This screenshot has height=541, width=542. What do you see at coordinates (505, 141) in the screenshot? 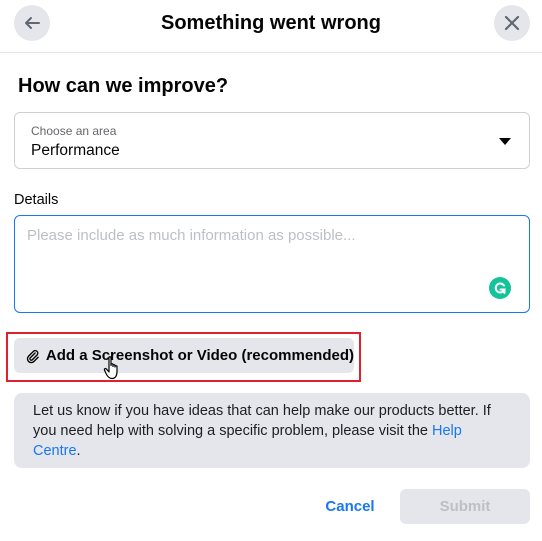
I see `caret-down-icon` at bounding box center [505, 141].